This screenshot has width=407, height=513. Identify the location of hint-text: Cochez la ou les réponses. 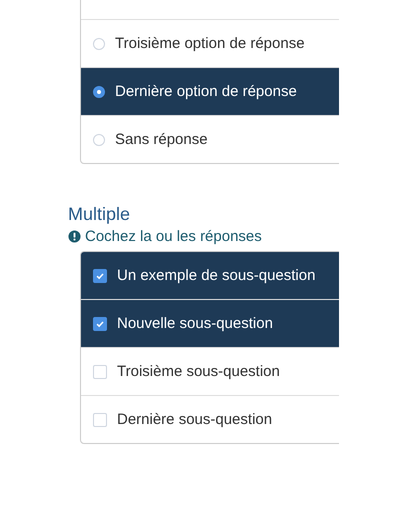
(173, 236).